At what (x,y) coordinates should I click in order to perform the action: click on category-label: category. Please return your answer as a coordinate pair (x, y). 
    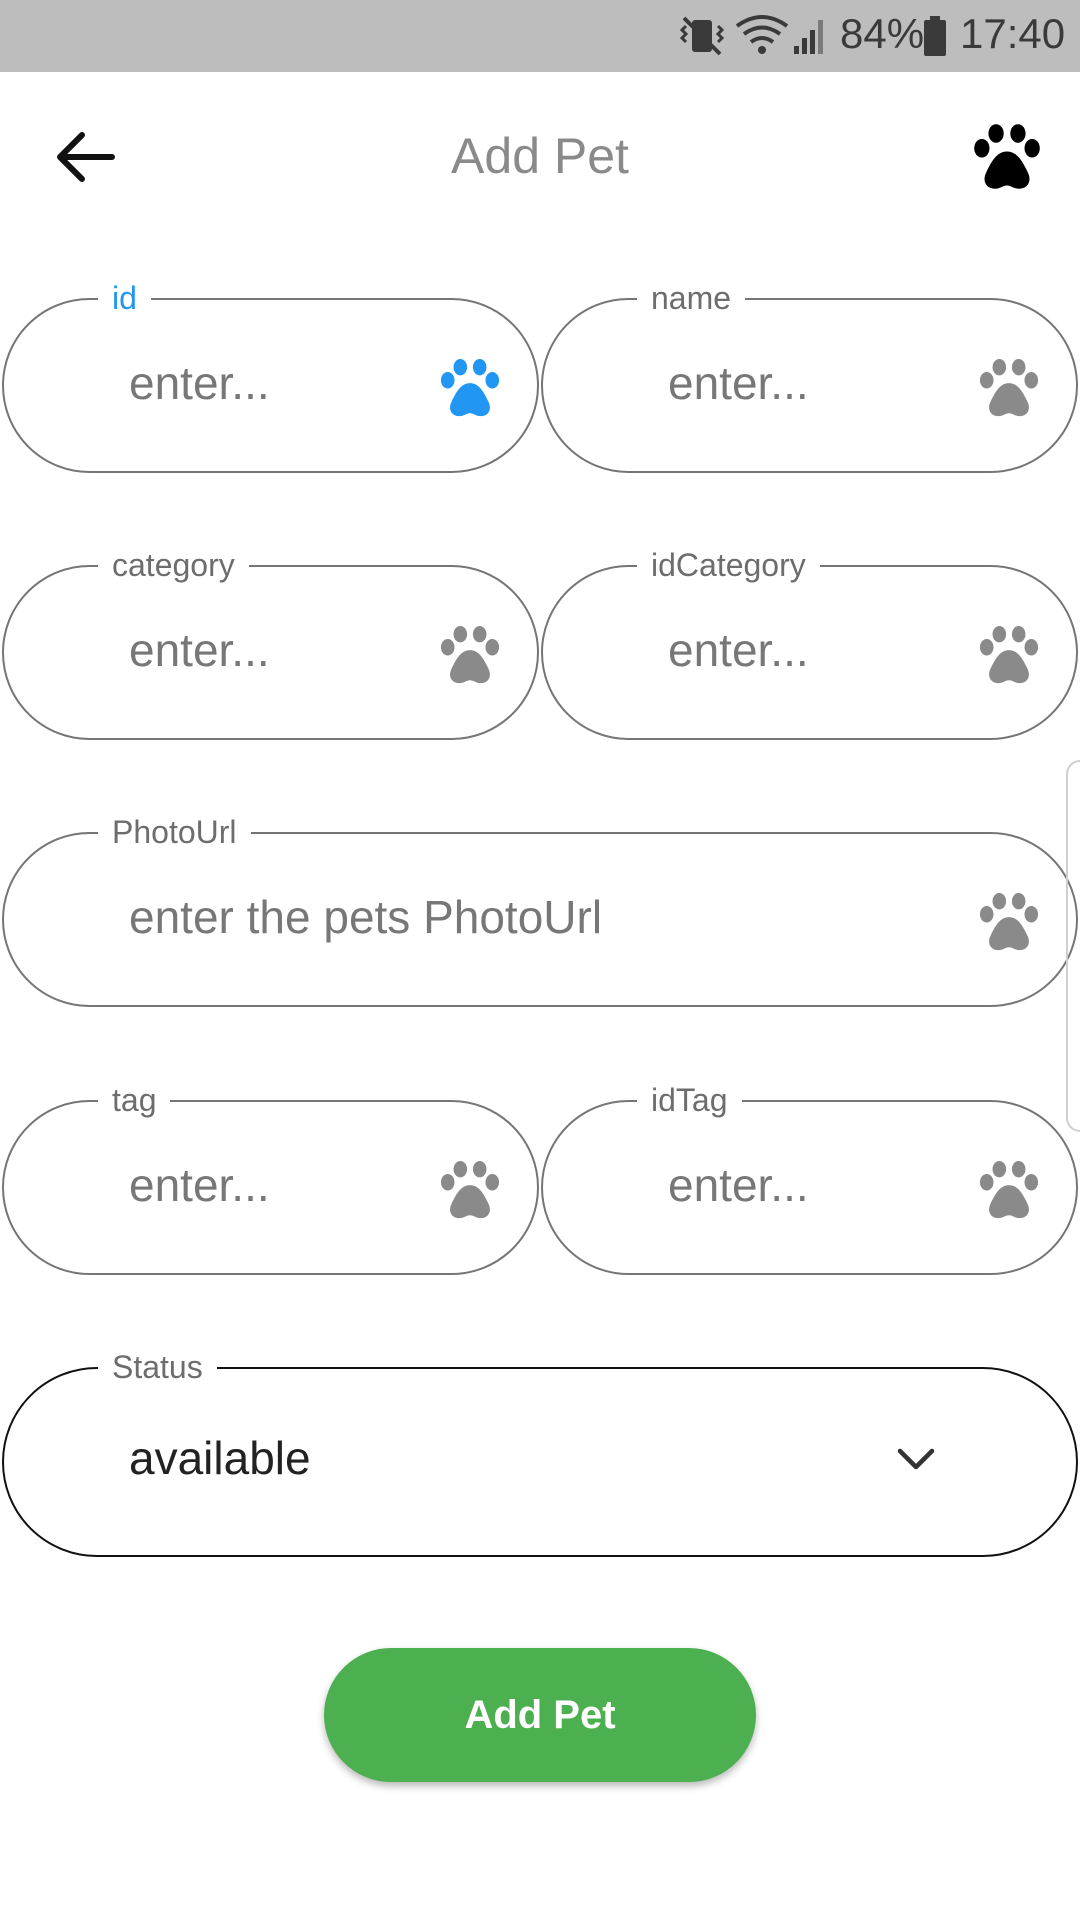
    Looking at the image, I should click on (173, 565).